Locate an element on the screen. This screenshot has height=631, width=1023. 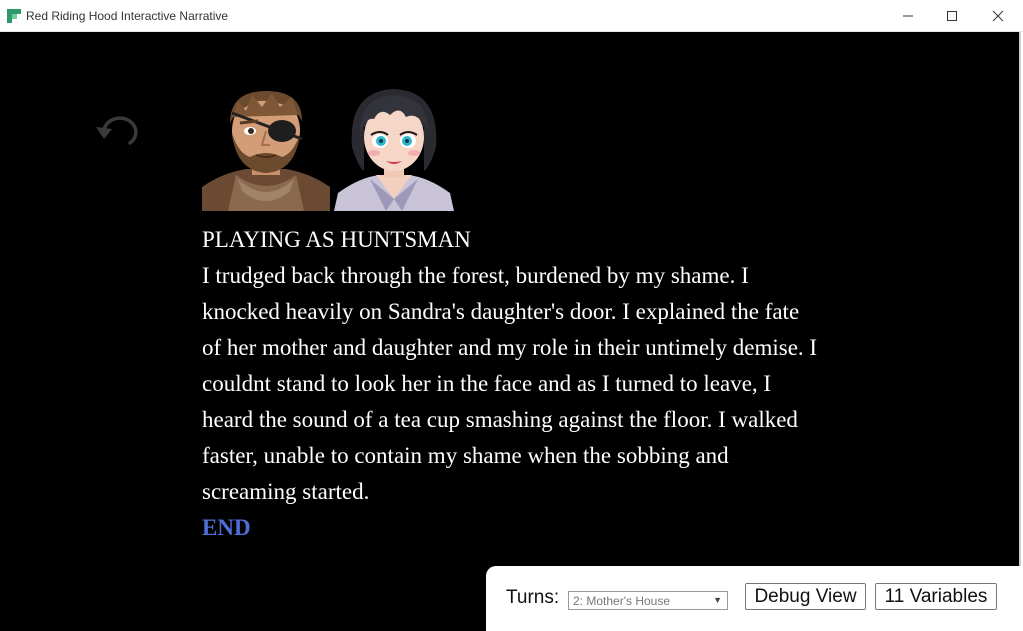
minimize-button is located at coordinates (908, 16).